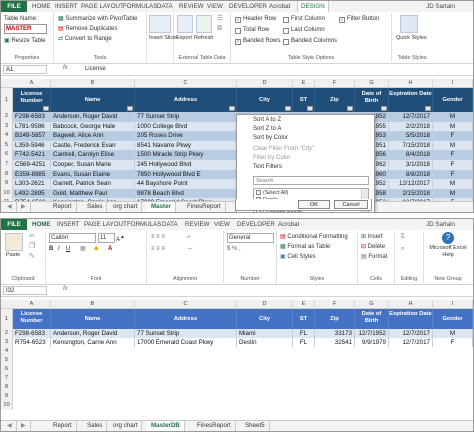 The image size is (474, 432). Describe the element at coordinates (32, 165) in the screenshot. I see `license-cell: C569-4251` at that location.